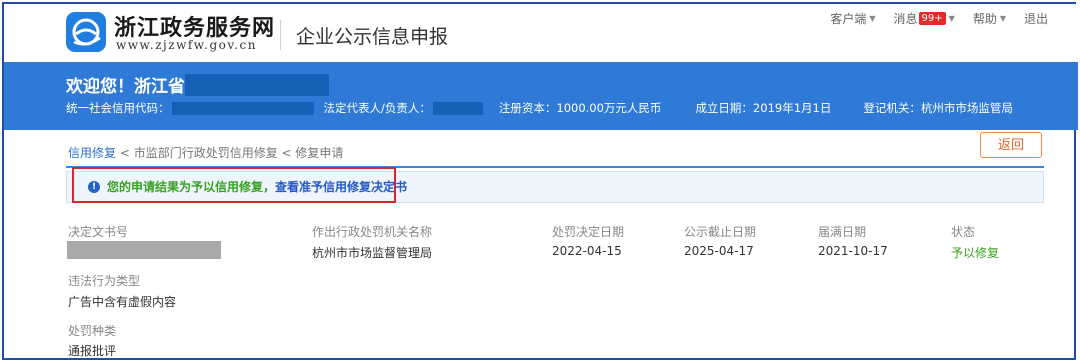 This screenshot has height=364, width=1080. I want to click on breadcrumb: 信用修复 < 市监部门行政处罚信用修复 < 修复申请, so click(205, 152).